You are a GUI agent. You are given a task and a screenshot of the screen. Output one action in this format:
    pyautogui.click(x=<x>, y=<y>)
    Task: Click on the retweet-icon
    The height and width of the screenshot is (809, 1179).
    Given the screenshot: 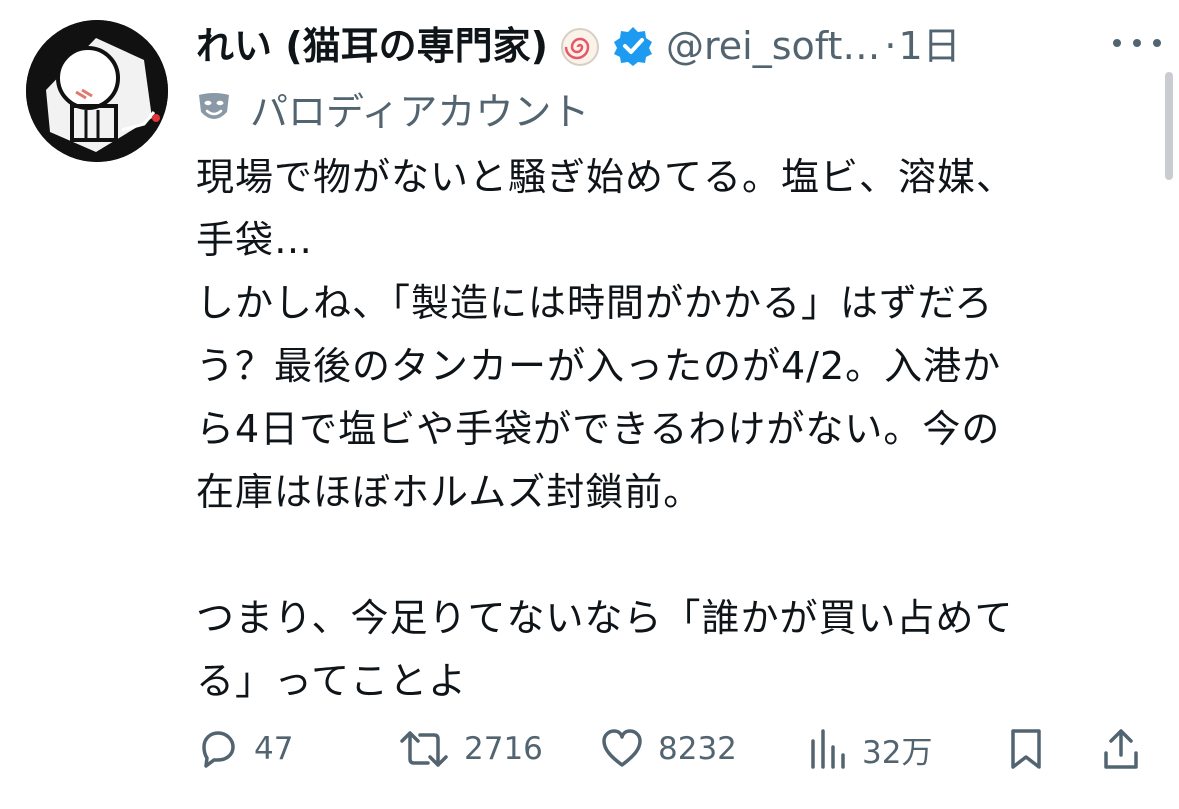 What is the action you would take?
    pyautogui.click(x=424, y=749)
    